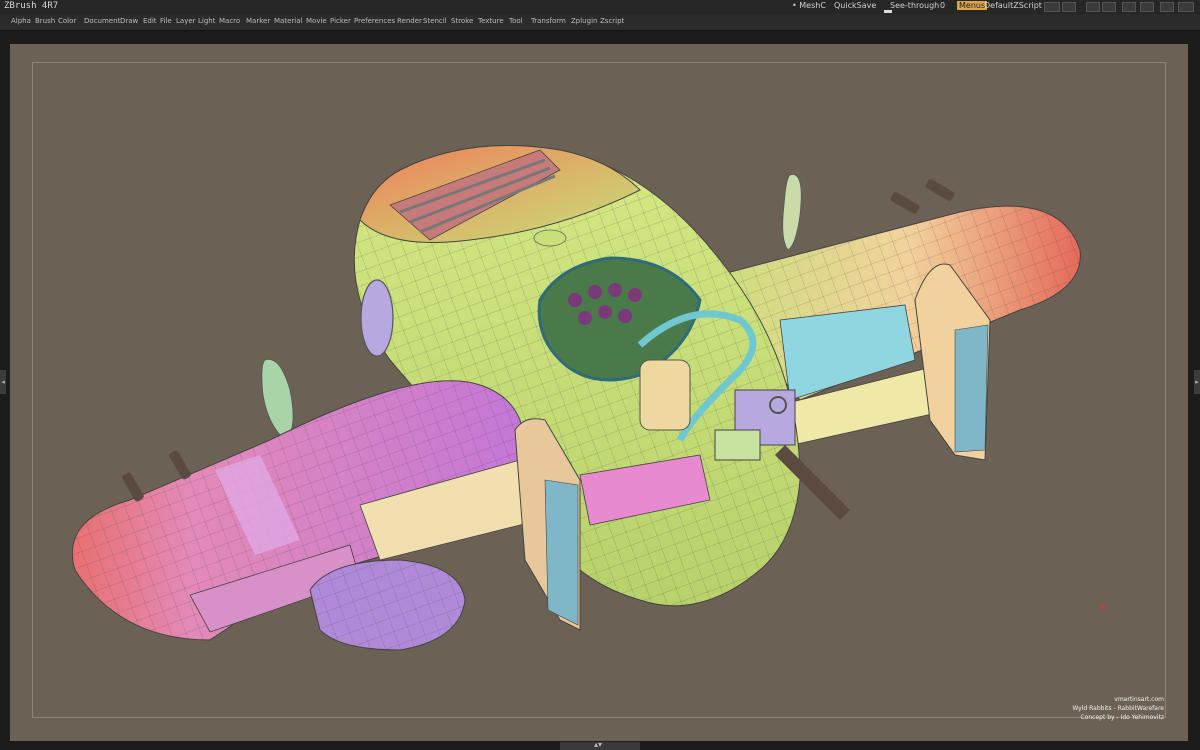 The image size is (1200, 750). Describe the element at coordinates (550, 238) in the screenshot. I see `top-hatch` at that location.